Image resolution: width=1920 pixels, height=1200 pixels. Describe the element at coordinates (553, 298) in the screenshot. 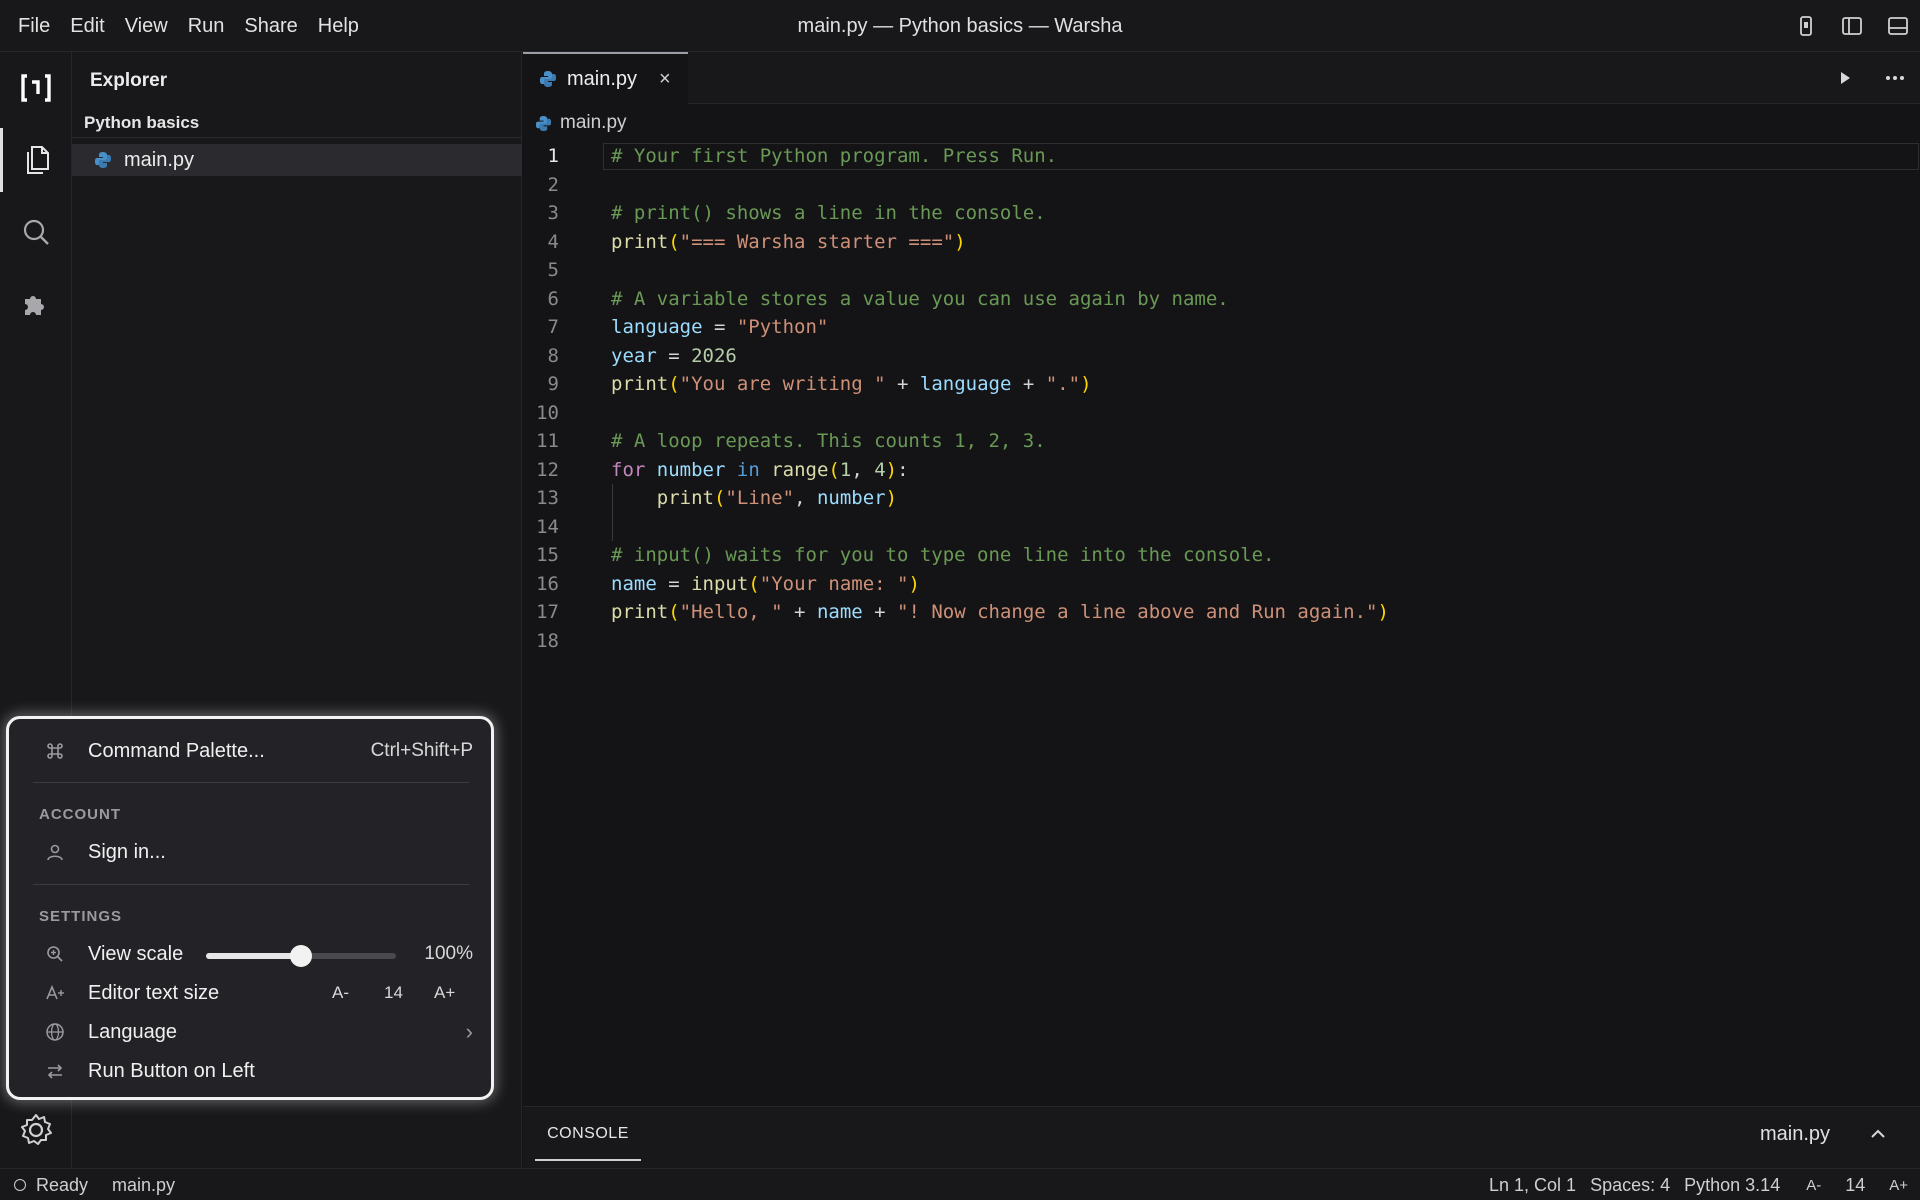

I see `line-number: 6` at that location.